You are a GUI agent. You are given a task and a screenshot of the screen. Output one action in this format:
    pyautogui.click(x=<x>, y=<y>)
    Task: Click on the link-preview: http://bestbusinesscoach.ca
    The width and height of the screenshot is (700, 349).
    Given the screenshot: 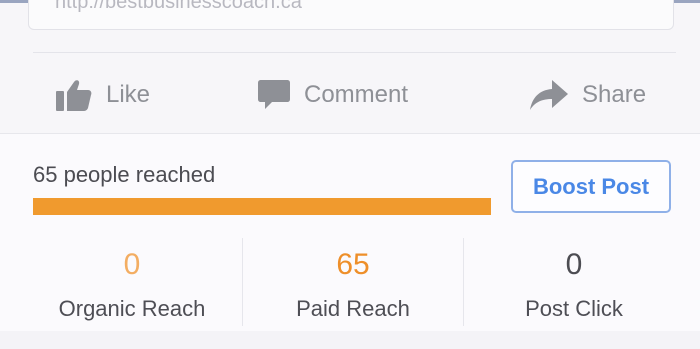 What is the action you would take?
    pyautogui.click(x=351, y=15)
    